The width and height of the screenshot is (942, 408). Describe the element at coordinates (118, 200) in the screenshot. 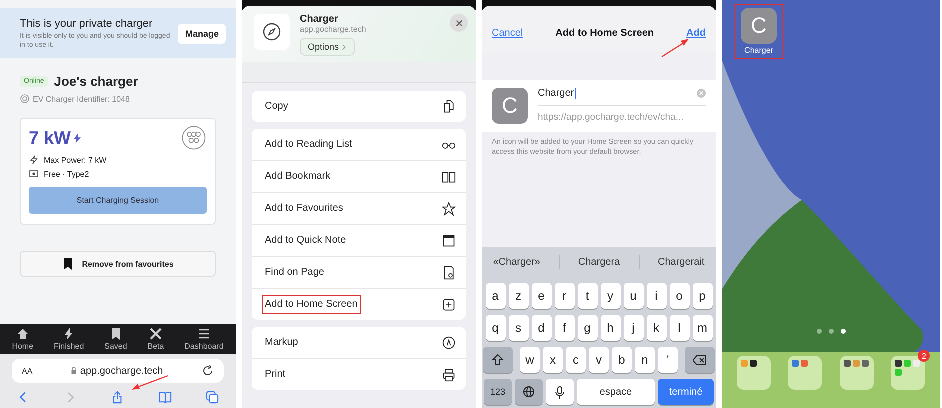

I see `start-charging-button: Start Charging Session` at that location.